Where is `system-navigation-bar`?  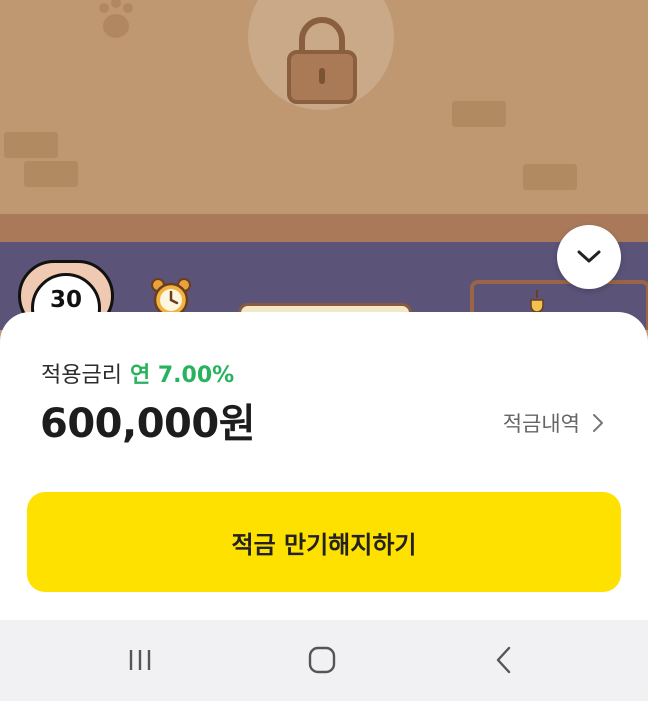
system-navigation-bar is located at coordinates (324, 660).